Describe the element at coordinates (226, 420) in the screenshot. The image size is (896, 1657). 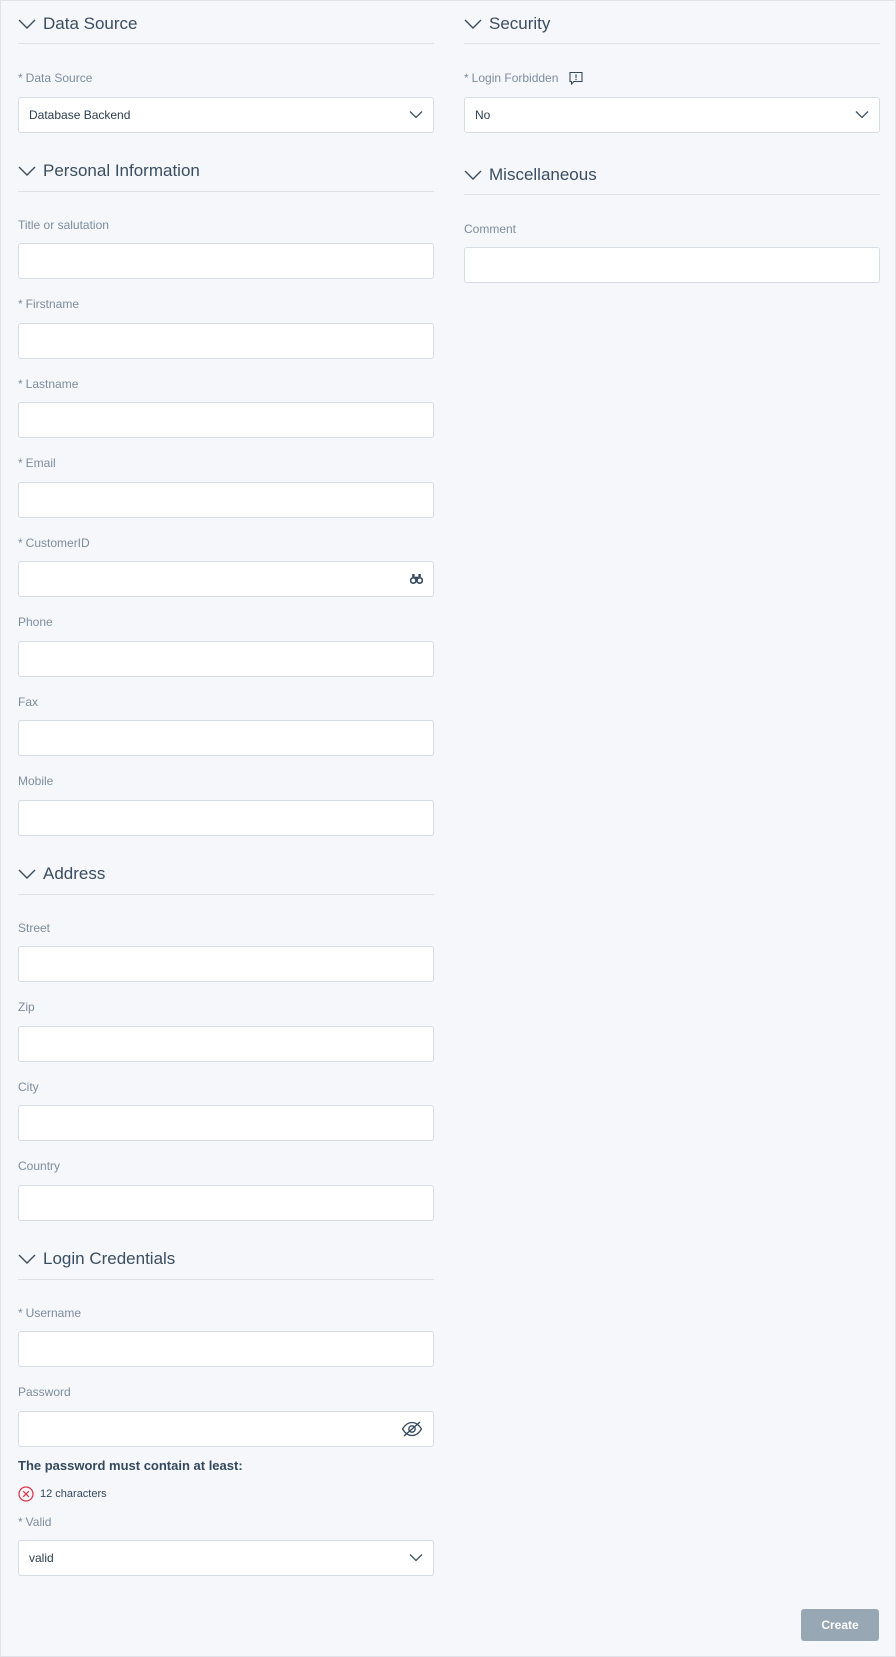
I see `lastname-input` at that location.